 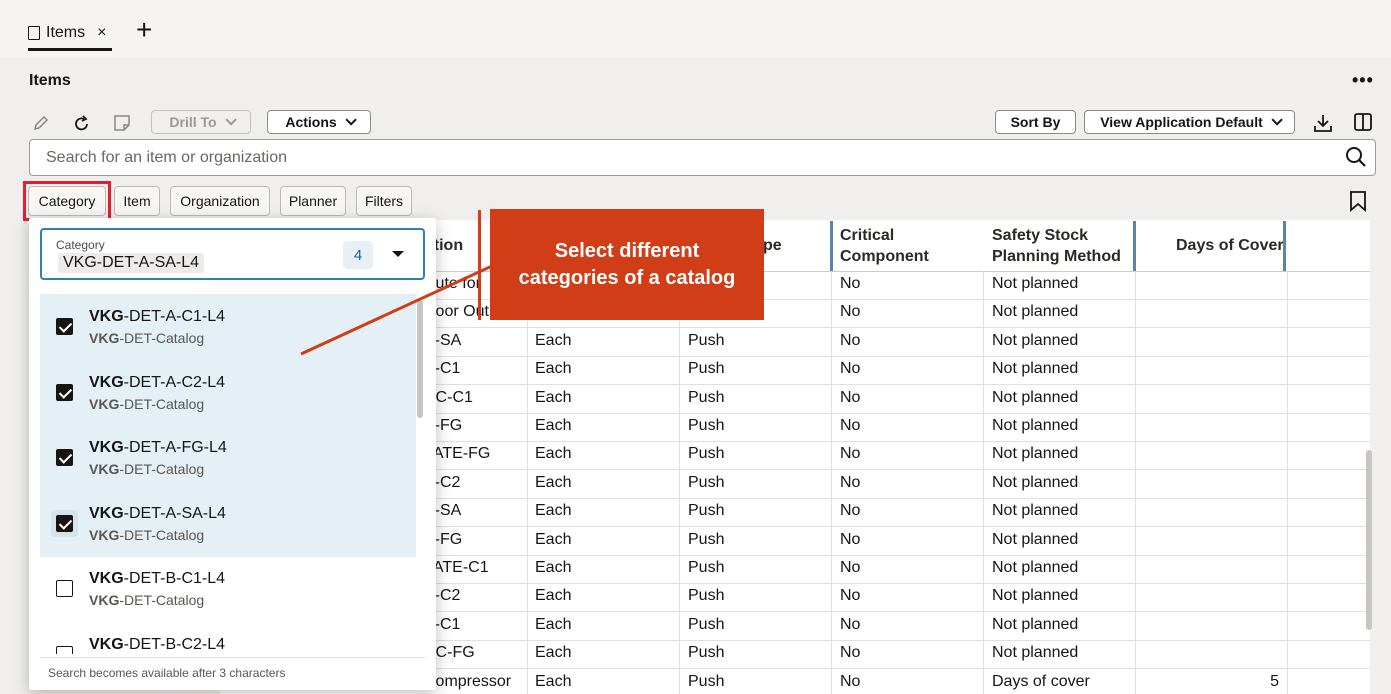 I want to click on category-option: VKG-DET-A-C1-L4 VKG-DET-Catalog, so click(x=228, y=327).